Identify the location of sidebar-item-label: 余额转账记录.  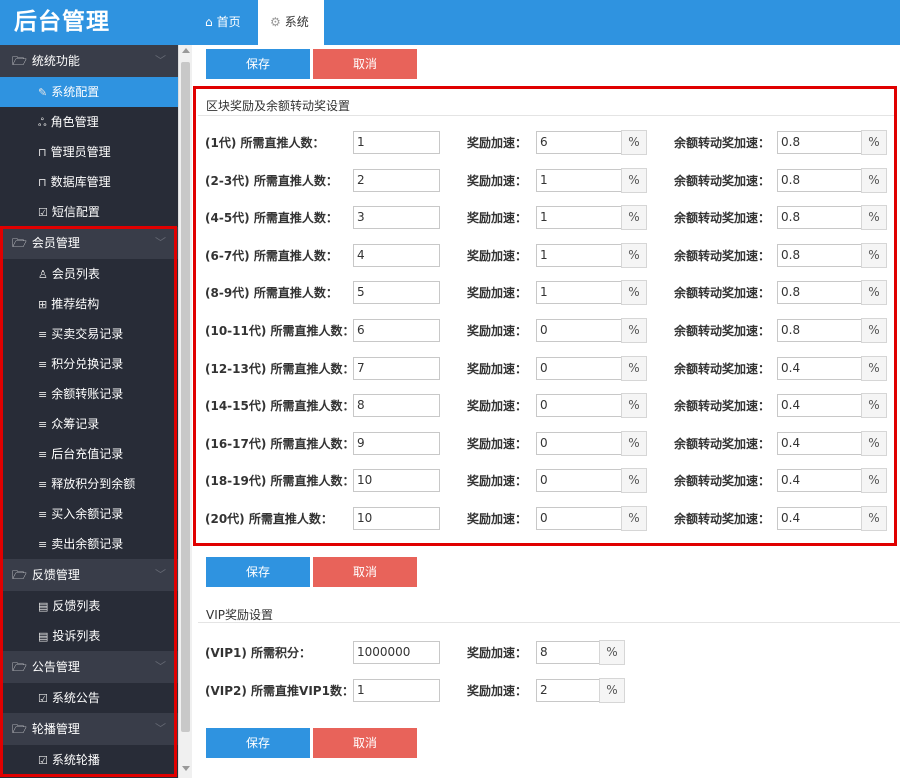
(87, 394).